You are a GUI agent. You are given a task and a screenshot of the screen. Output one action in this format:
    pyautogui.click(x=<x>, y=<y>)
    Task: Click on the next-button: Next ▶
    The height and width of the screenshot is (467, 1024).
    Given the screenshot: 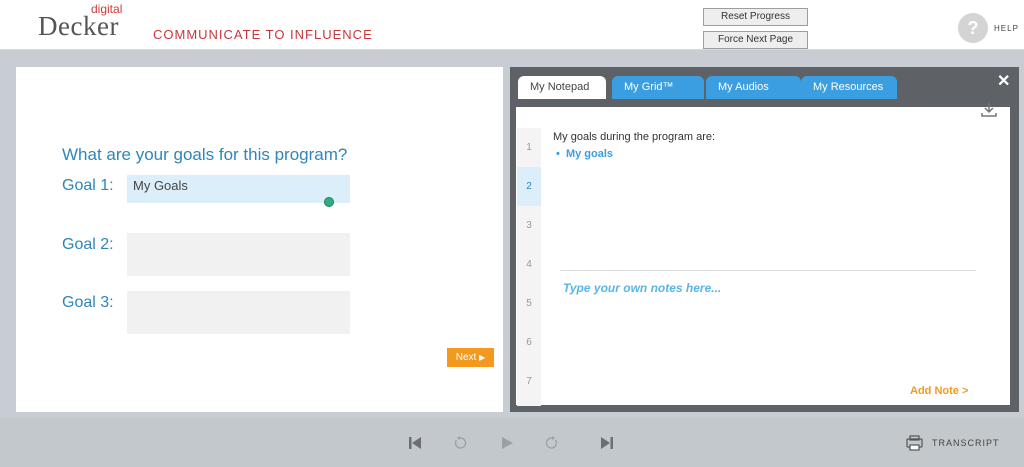 What is the action you would take?
    pyautogui.click(x=470, y=357)
    